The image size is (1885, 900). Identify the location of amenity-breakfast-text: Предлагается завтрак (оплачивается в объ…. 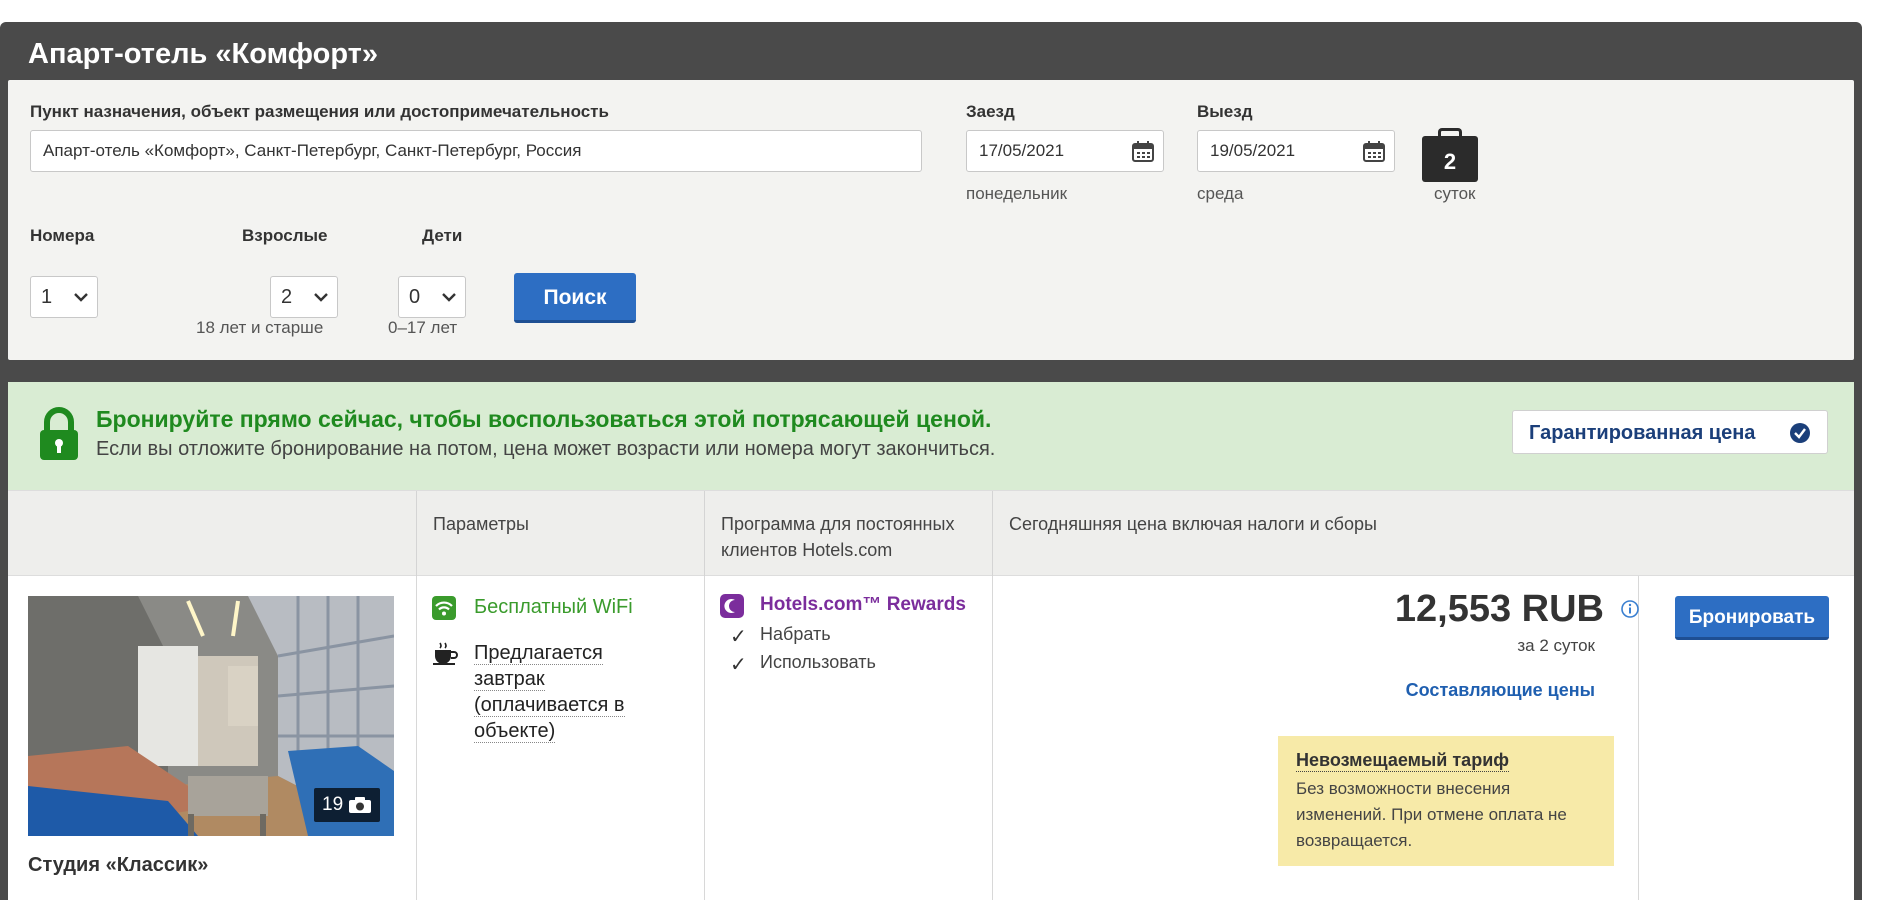
(549, 692).